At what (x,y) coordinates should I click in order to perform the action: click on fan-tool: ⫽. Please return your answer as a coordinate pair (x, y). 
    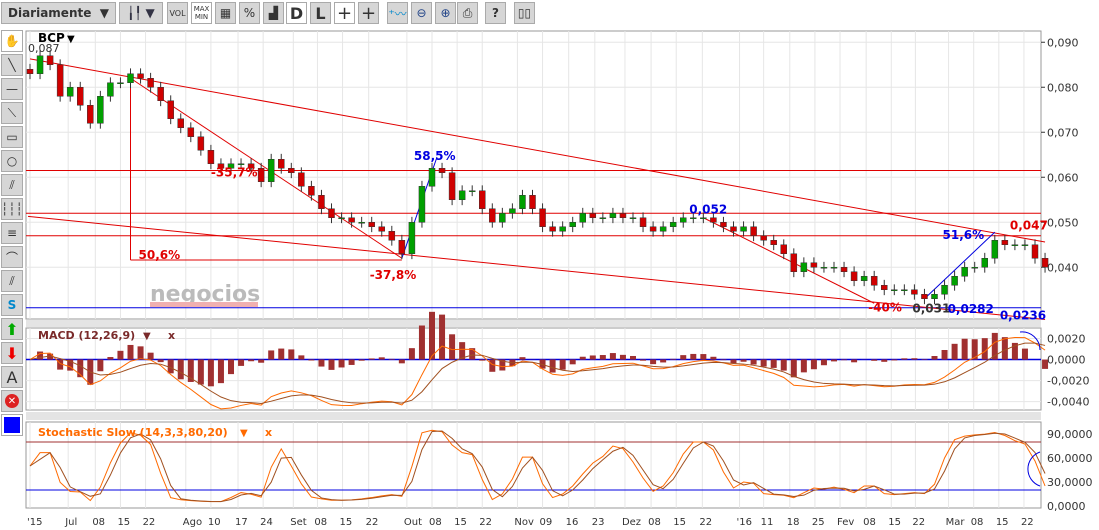
    Looking at the image, I should click on (12, 185).